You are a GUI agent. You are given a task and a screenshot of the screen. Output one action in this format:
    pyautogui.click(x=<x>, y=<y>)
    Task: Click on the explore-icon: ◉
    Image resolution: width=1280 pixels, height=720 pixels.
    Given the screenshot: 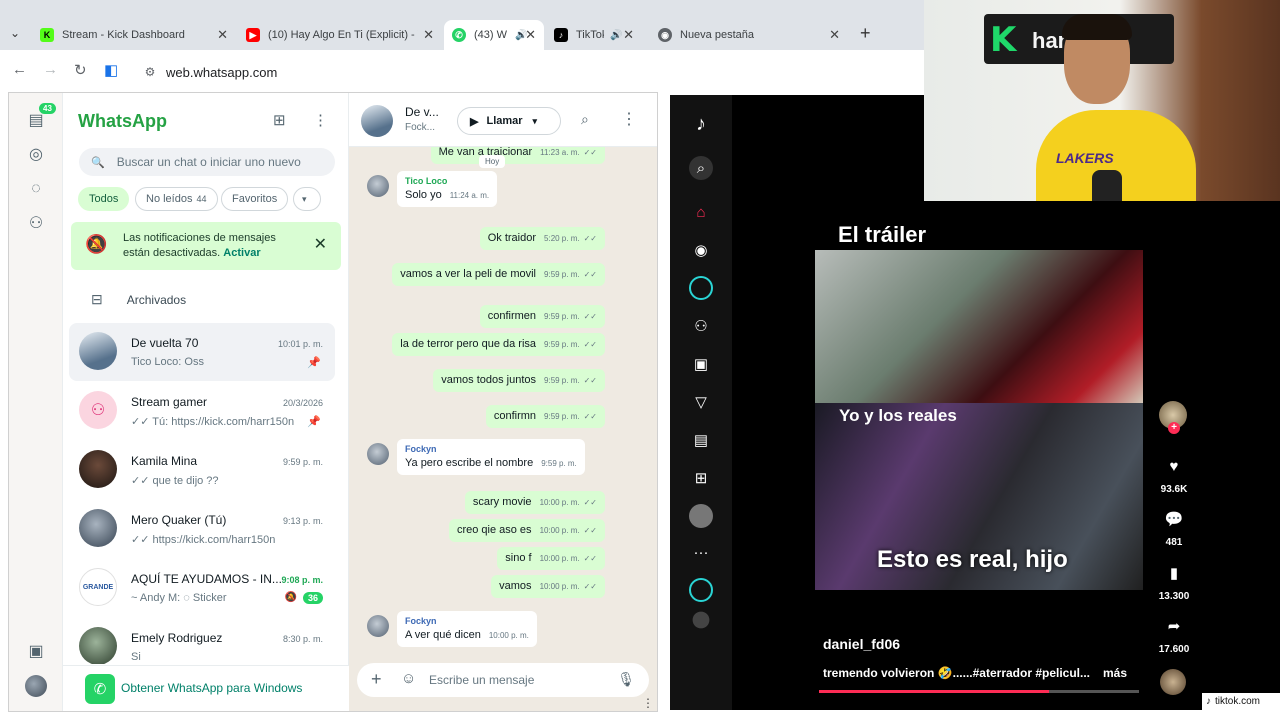 What is the action you would take?
    pyautogui.click(x=701, y=250)
    